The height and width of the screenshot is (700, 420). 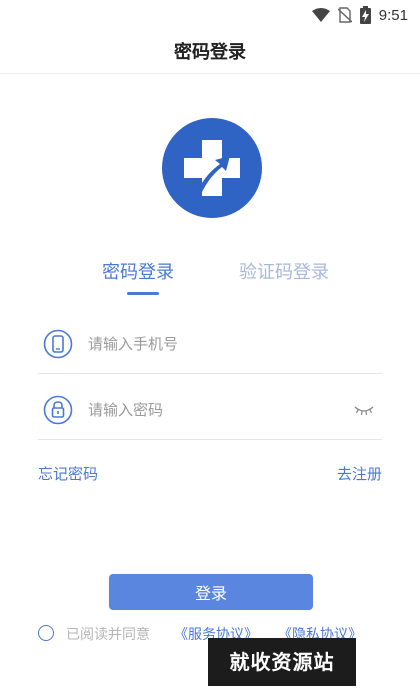 I want to click on title-bar: 密码登录, so click(x=210, y=52).